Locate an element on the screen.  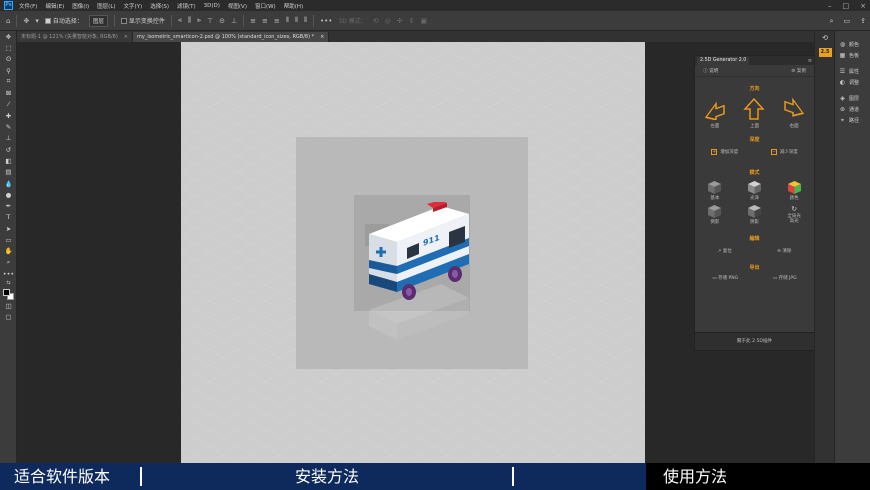
color-swatches is located at coordinates (9, 294).